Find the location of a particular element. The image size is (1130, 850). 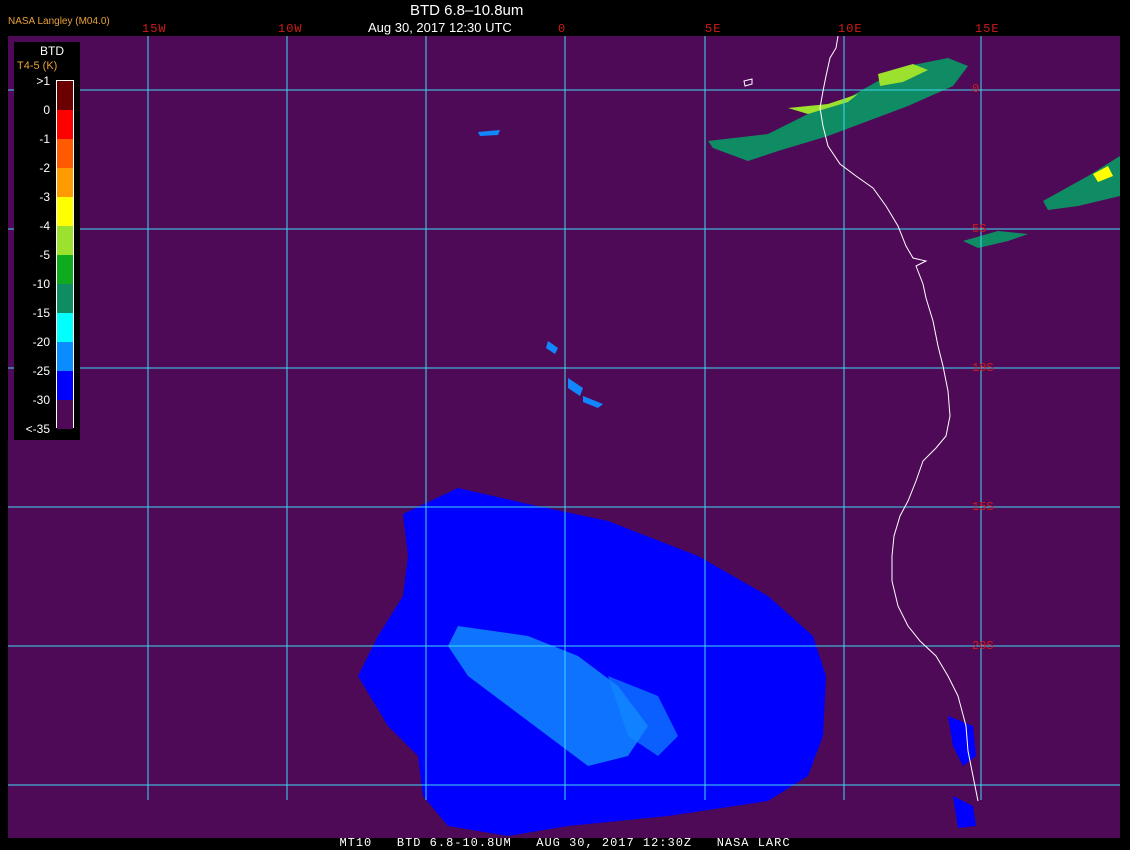

legend-colorbar is located at coordinates (65, 254).